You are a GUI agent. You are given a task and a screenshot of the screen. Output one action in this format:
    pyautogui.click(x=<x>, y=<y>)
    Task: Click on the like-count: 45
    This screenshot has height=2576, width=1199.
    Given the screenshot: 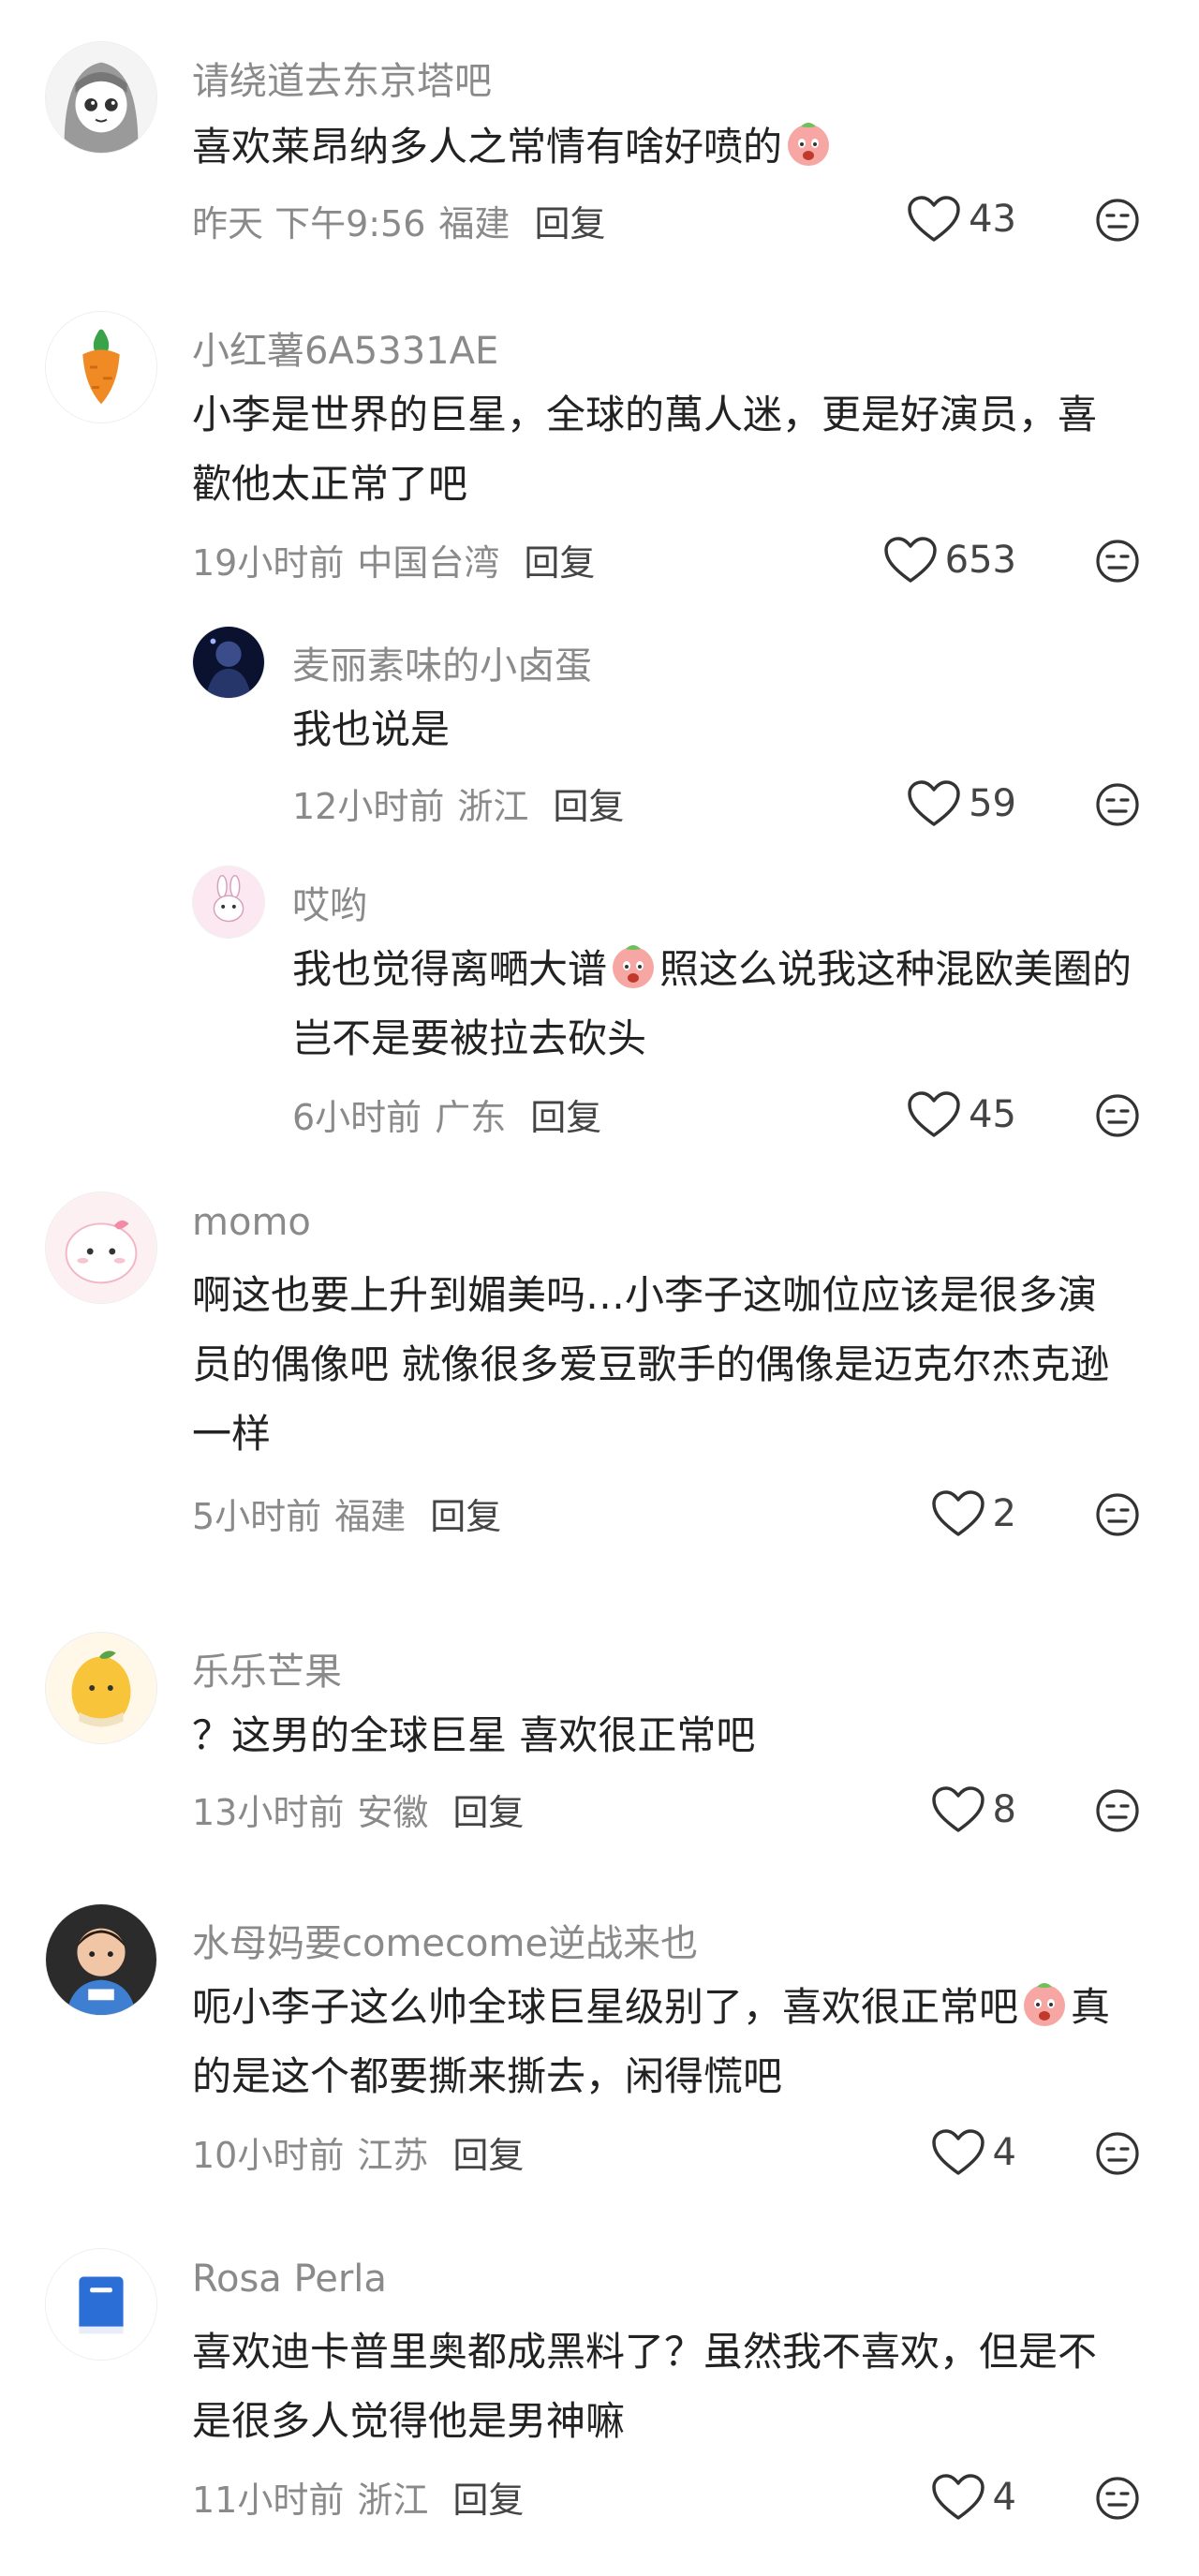 What is the action you would take?
    pyautogui.click(x=993, y=1114)
    